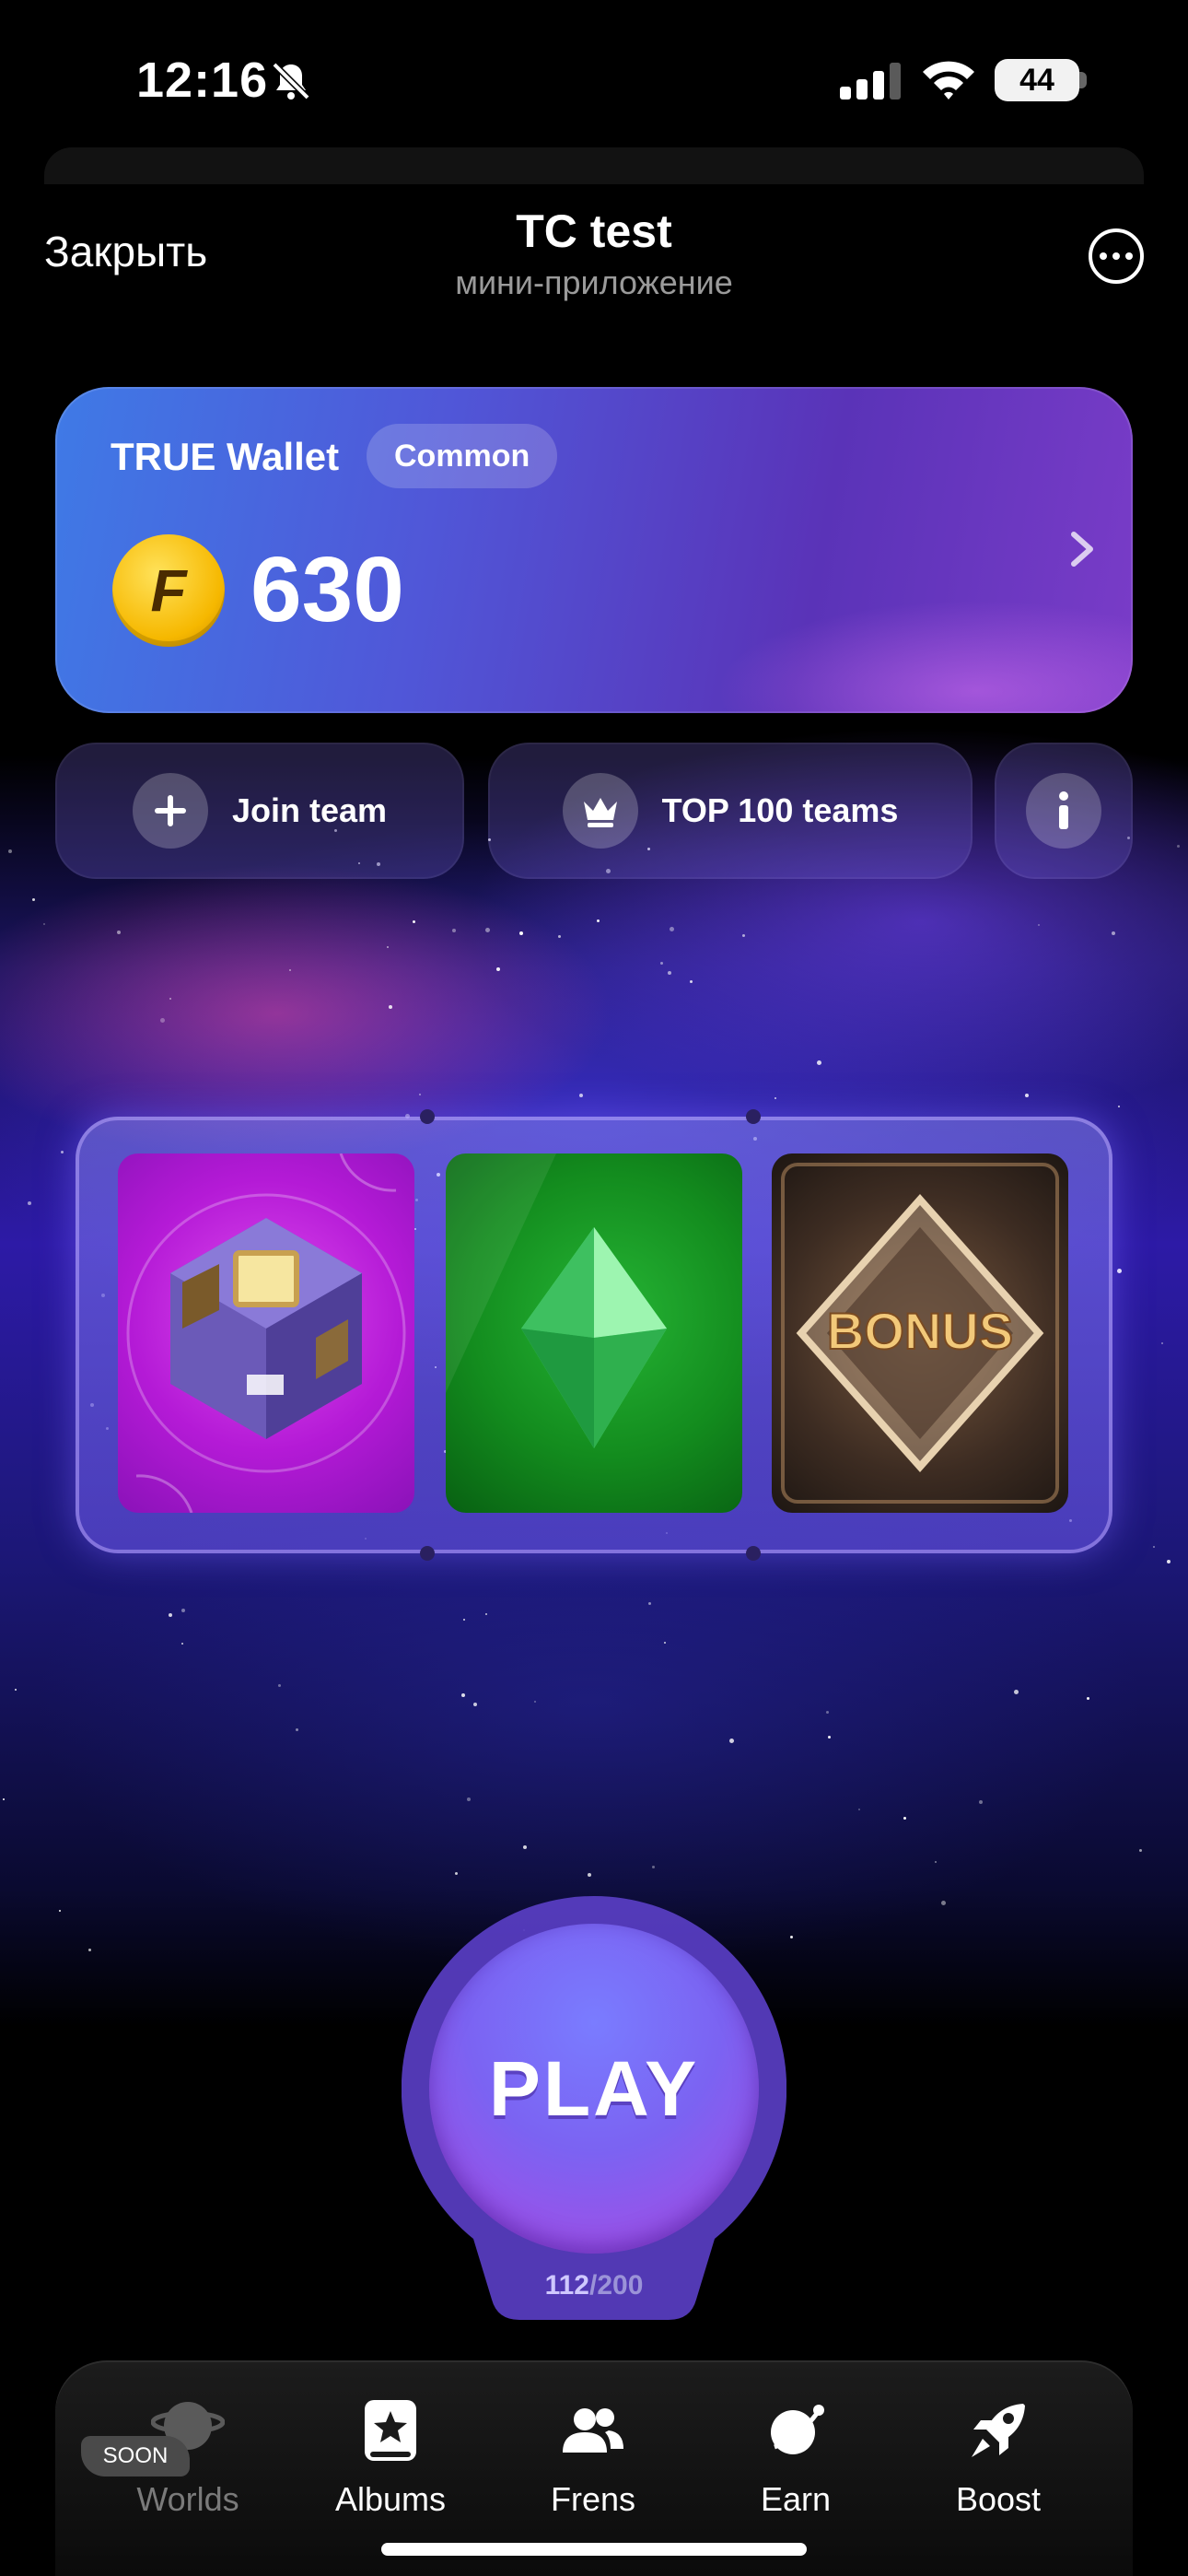  Describe the element at coordinates (948, 80) in the screenshot. I see `wifi-icon` at that location.